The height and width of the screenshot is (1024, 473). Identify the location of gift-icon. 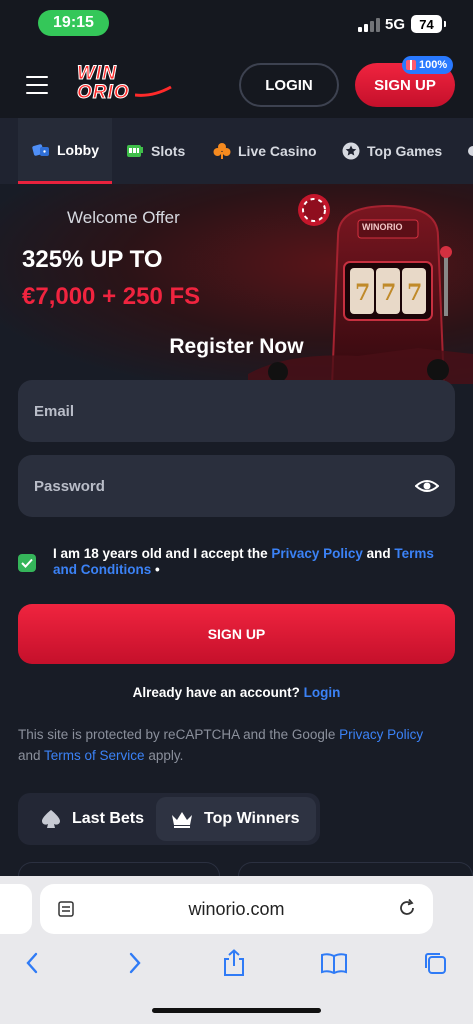
(411, 65).